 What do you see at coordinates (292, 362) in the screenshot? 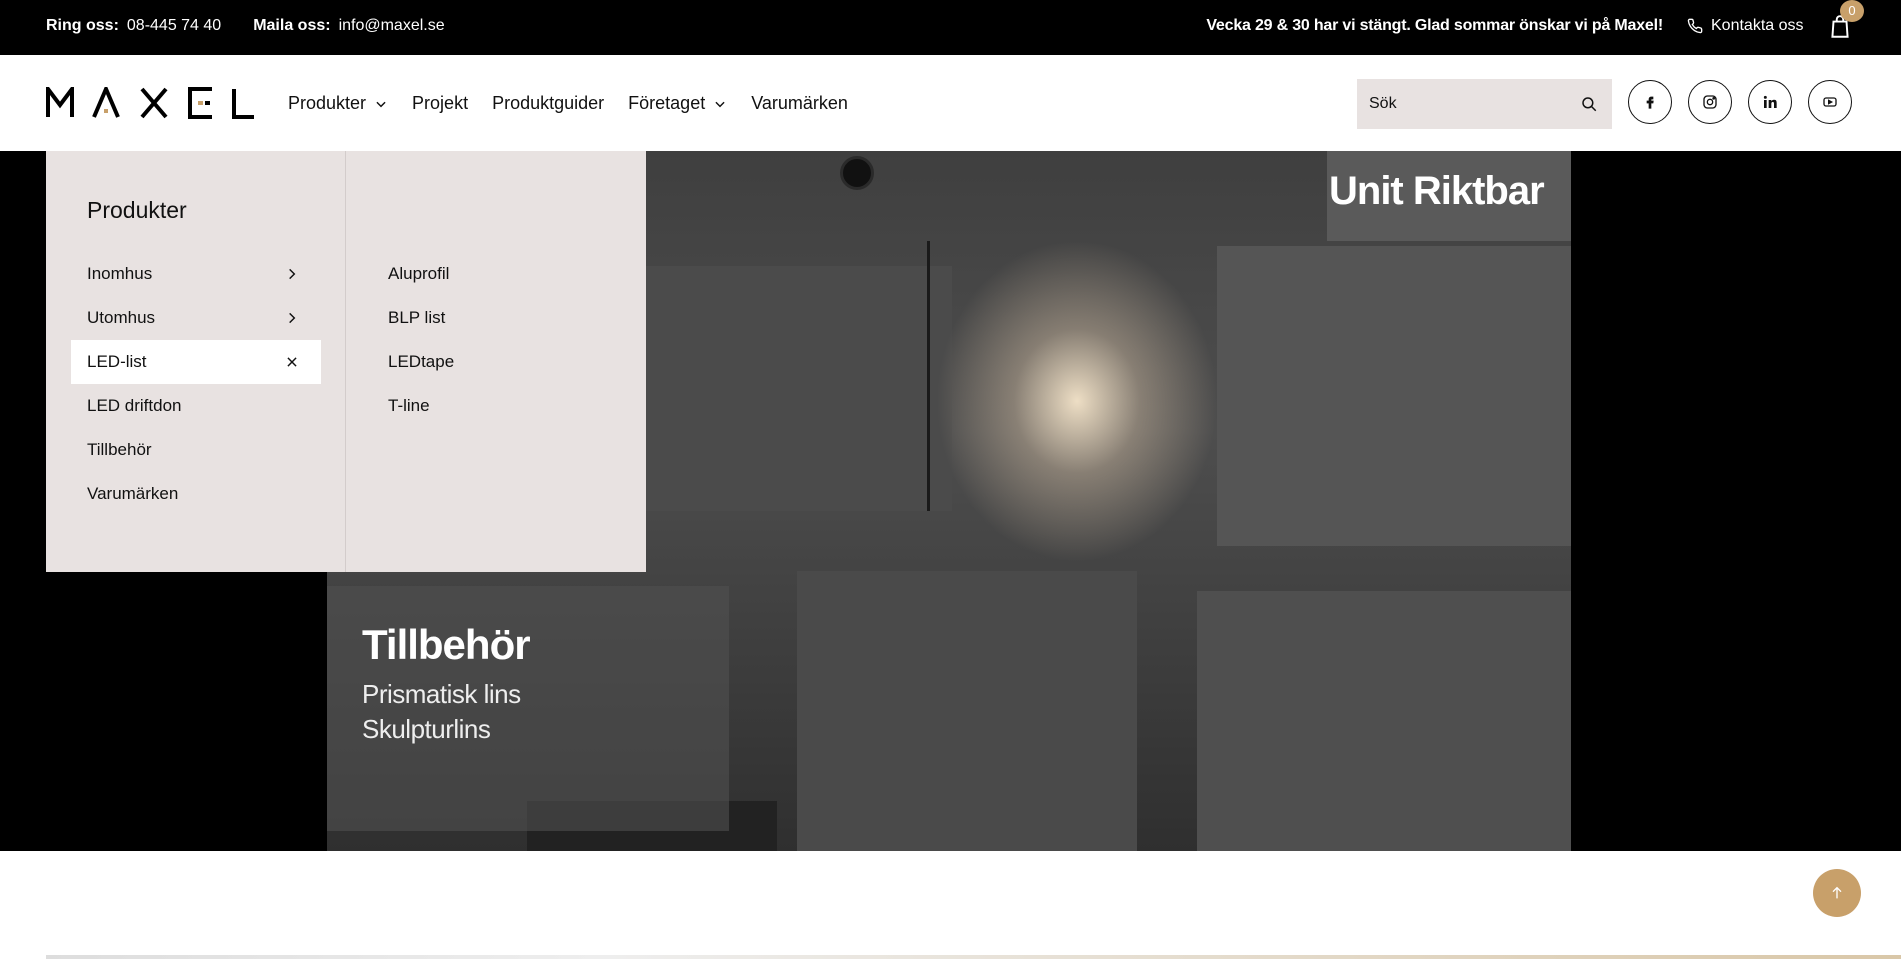
I see `close-icon` at bounding box center [292, 362].